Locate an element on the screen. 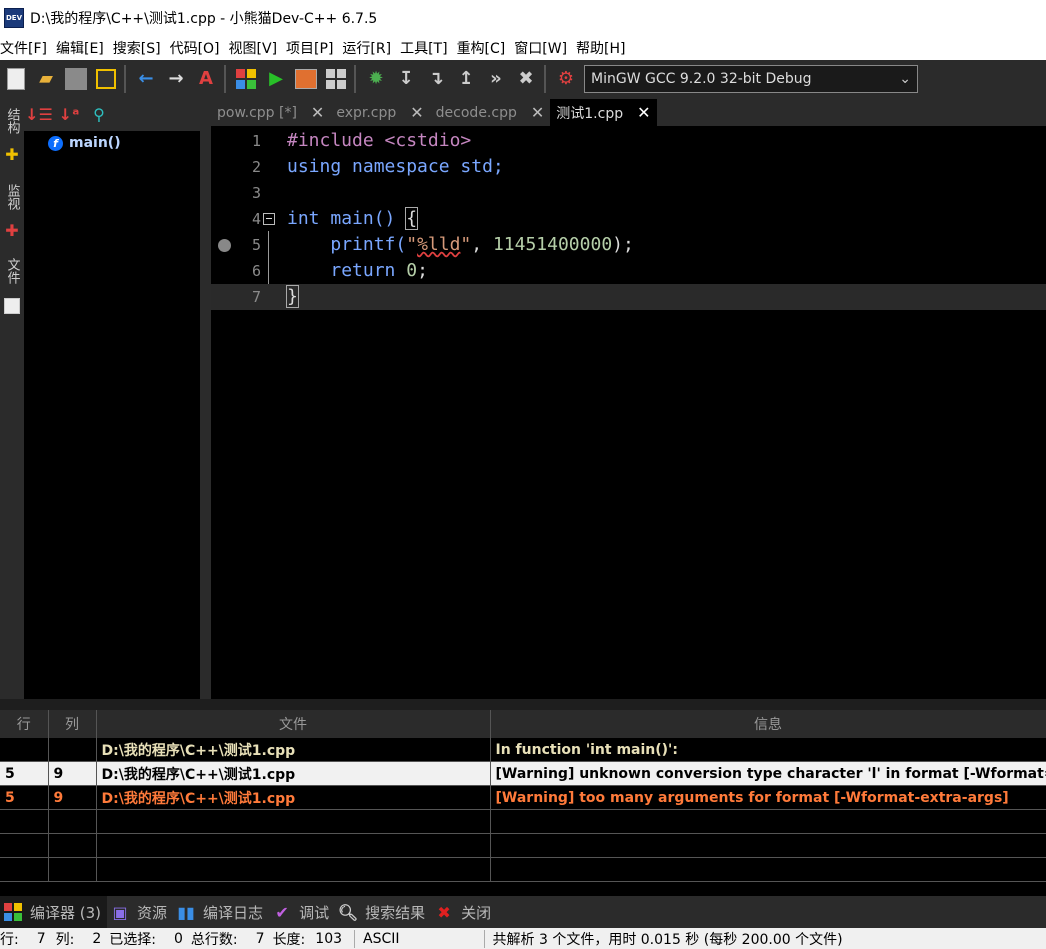 This screenshot has height=949, width=1046. step-into-button: ↴ is located at coordinates (436, 79).